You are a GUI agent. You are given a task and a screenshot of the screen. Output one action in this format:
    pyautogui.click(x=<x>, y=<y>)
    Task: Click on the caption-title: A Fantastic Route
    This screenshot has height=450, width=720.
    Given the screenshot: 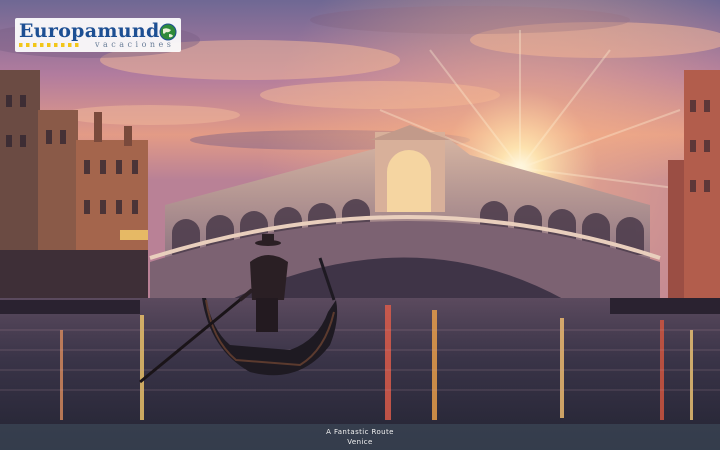 What is the action you would take?
    pyautogui.click(x=360, y=432)
    